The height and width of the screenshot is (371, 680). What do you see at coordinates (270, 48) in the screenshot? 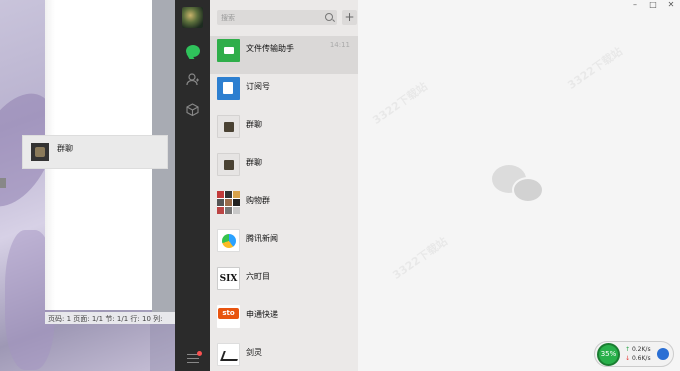
I see `chat-name: 文件传输助手` at bounding box center [270, 48].